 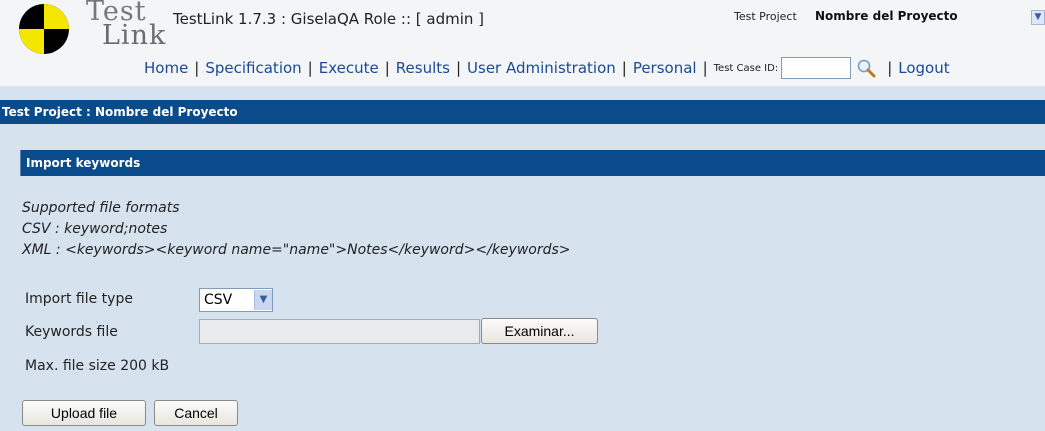 I want to click on logo-text-link: Link, so click(x=134, y=35).